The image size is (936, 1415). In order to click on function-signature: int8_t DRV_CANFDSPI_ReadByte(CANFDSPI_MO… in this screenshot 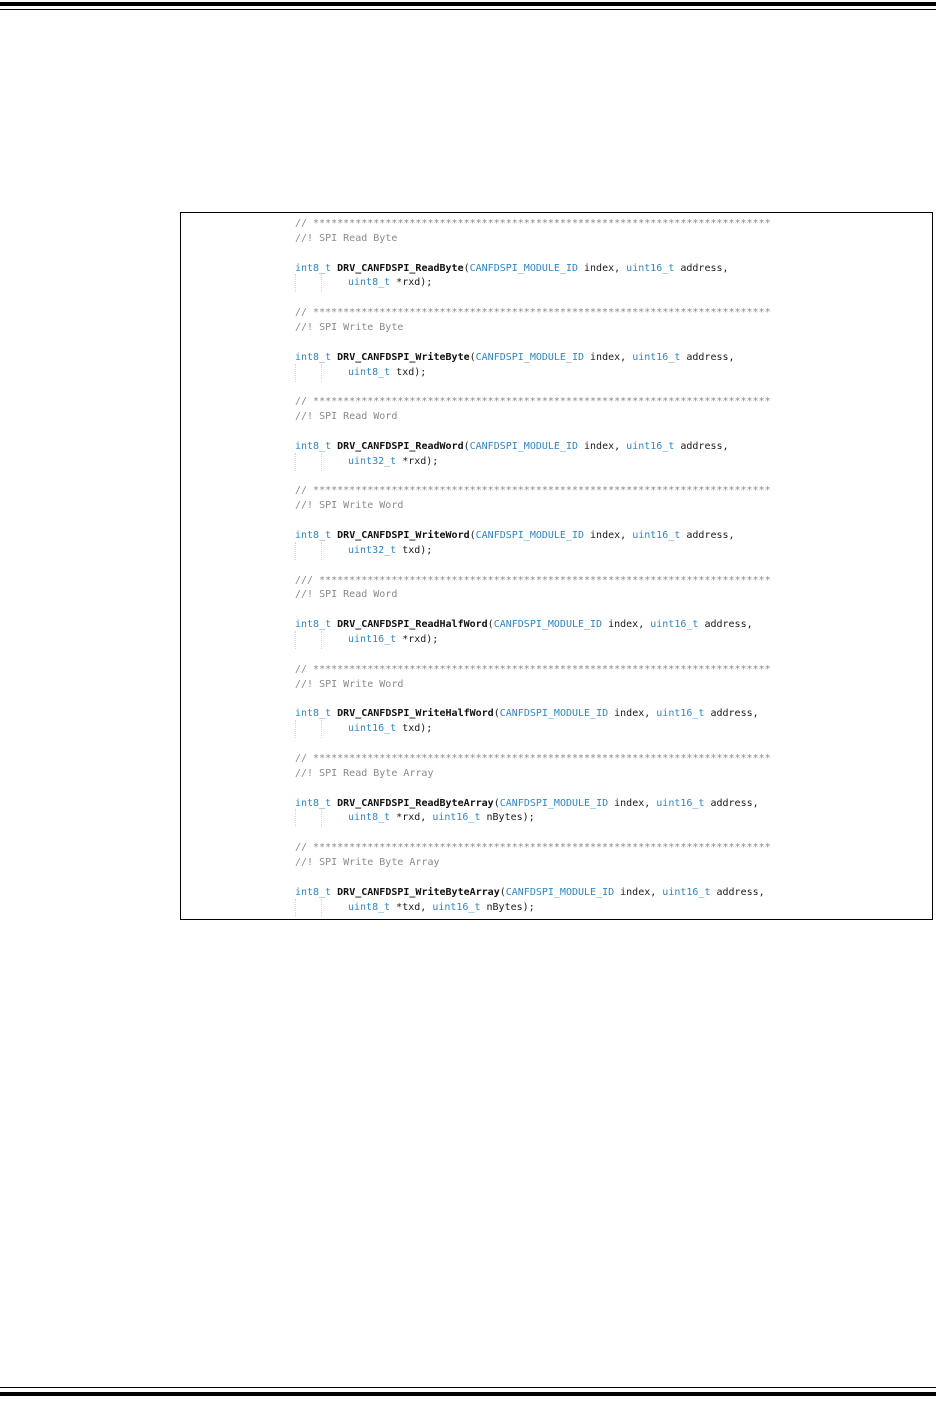, I will do `click(533, 269)`.